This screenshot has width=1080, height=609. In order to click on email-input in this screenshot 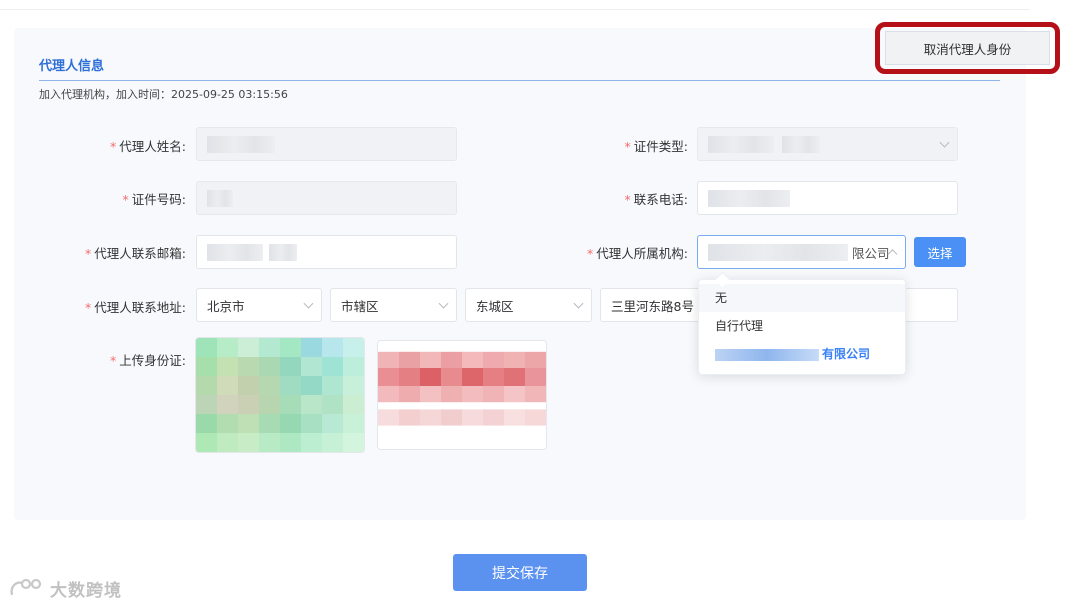, I will do `click(326, 252)`.